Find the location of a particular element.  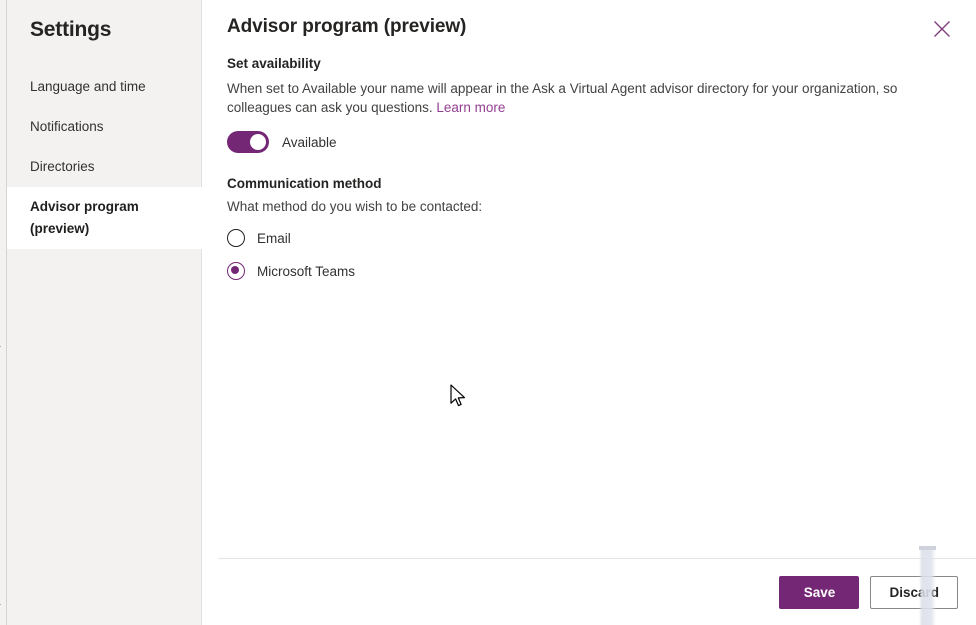

chevron-icon: ‹ is located at coordinates (3, 44).